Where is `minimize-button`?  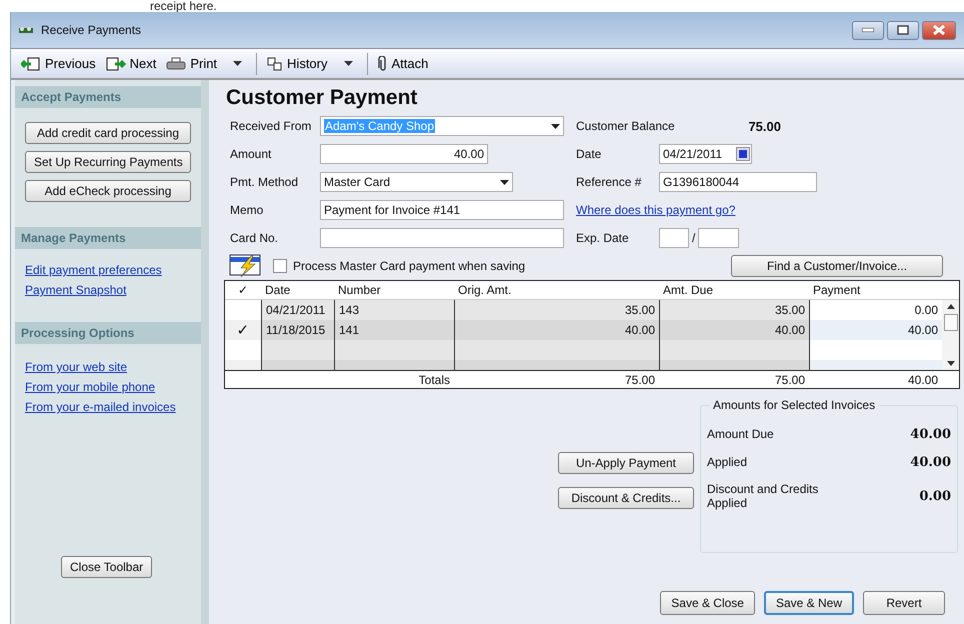 minimize-button is located at coordinates (868, 30).